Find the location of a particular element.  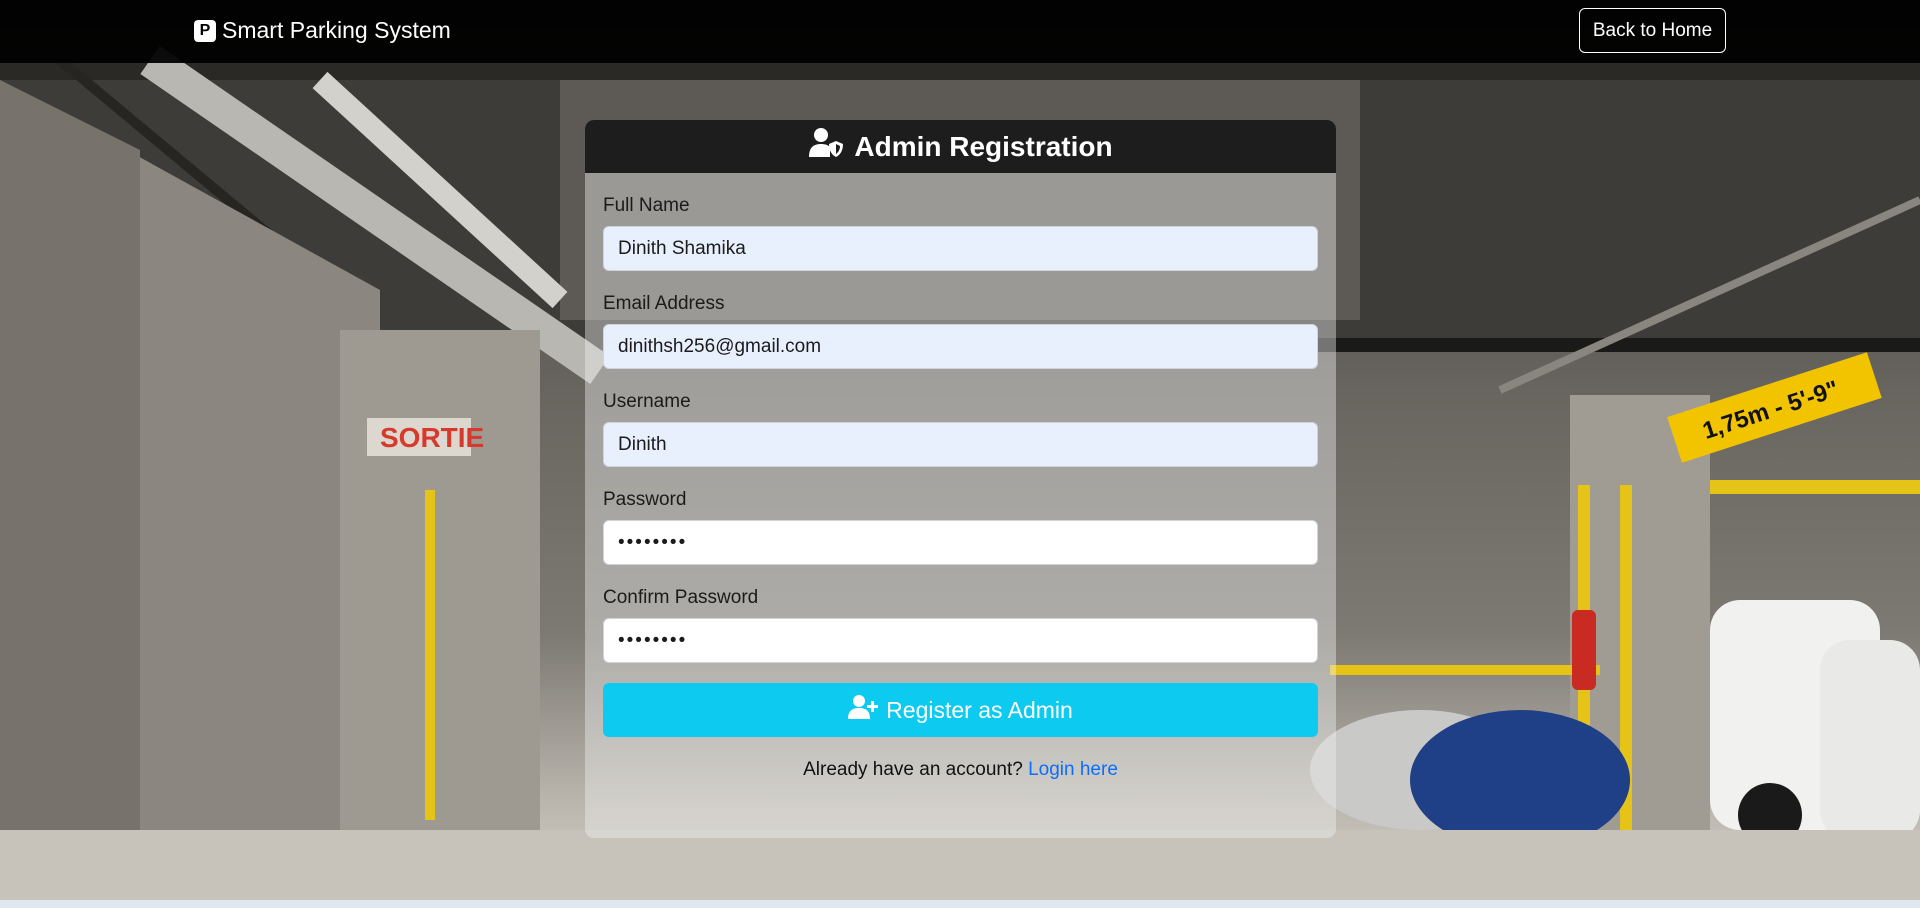

email-label: Email Address is located at coordinates (664, 303).